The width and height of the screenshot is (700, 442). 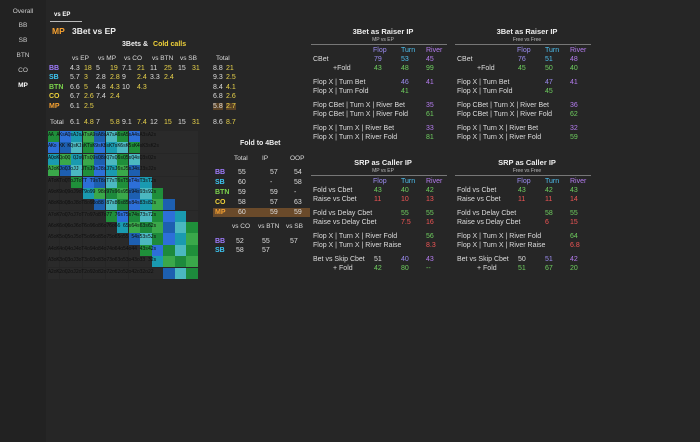 I want to click on threebets-total-cell: 5.8, so click(x=115, y=122).